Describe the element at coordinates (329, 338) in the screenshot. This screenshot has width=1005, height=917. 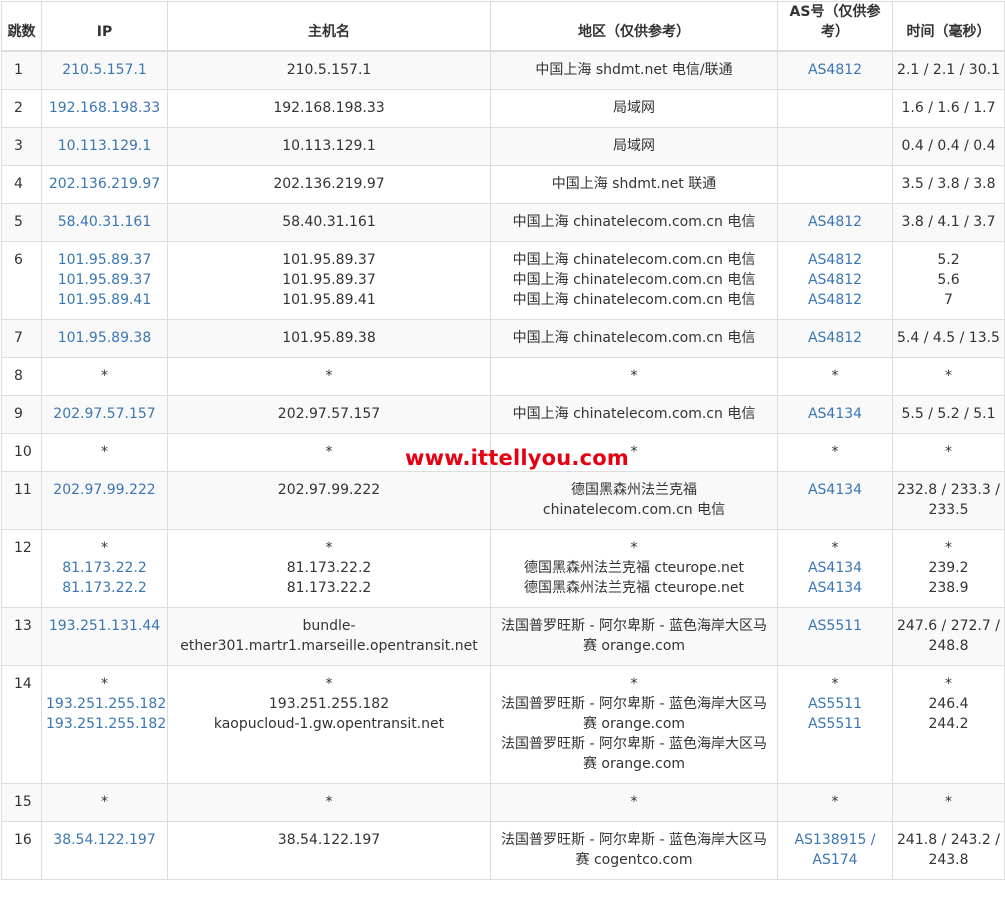
I see `hostname-cell: 101.95.89.38` at that location.